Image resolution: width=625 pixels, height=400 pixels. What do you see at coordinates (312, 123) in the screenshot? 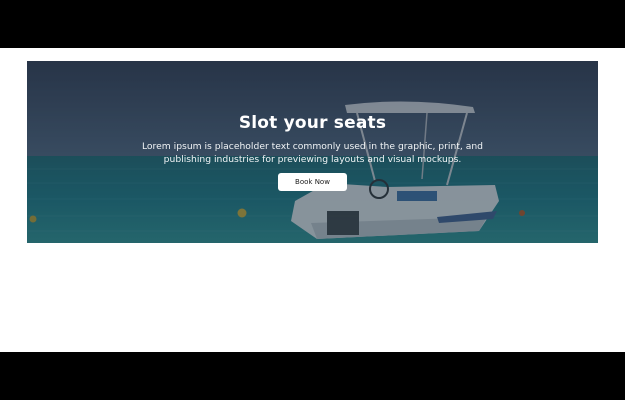
I see `banner-title: Slot your seats` at bounding box center [312, 123].